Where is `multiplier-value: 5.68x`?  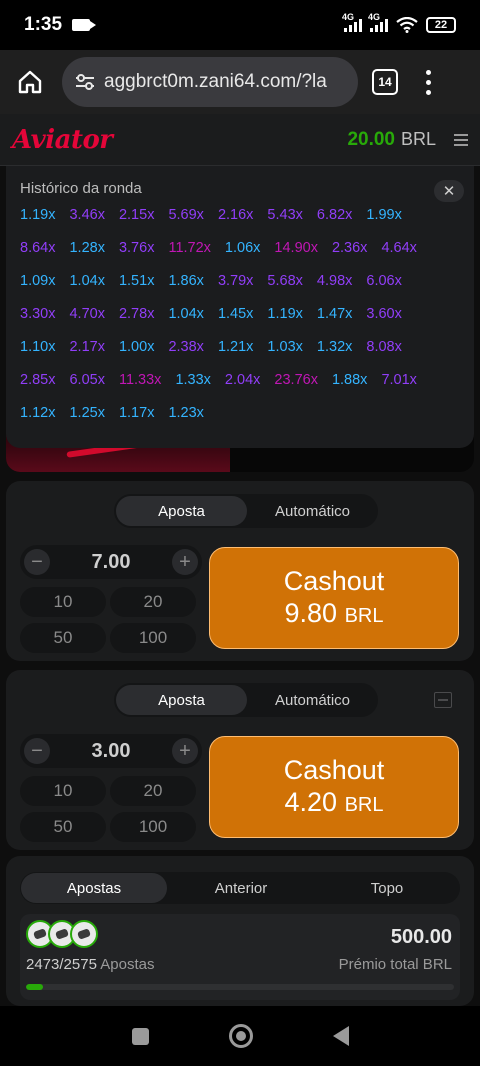 multiplier-value: 5.68x is located at coordinates (285, 281).